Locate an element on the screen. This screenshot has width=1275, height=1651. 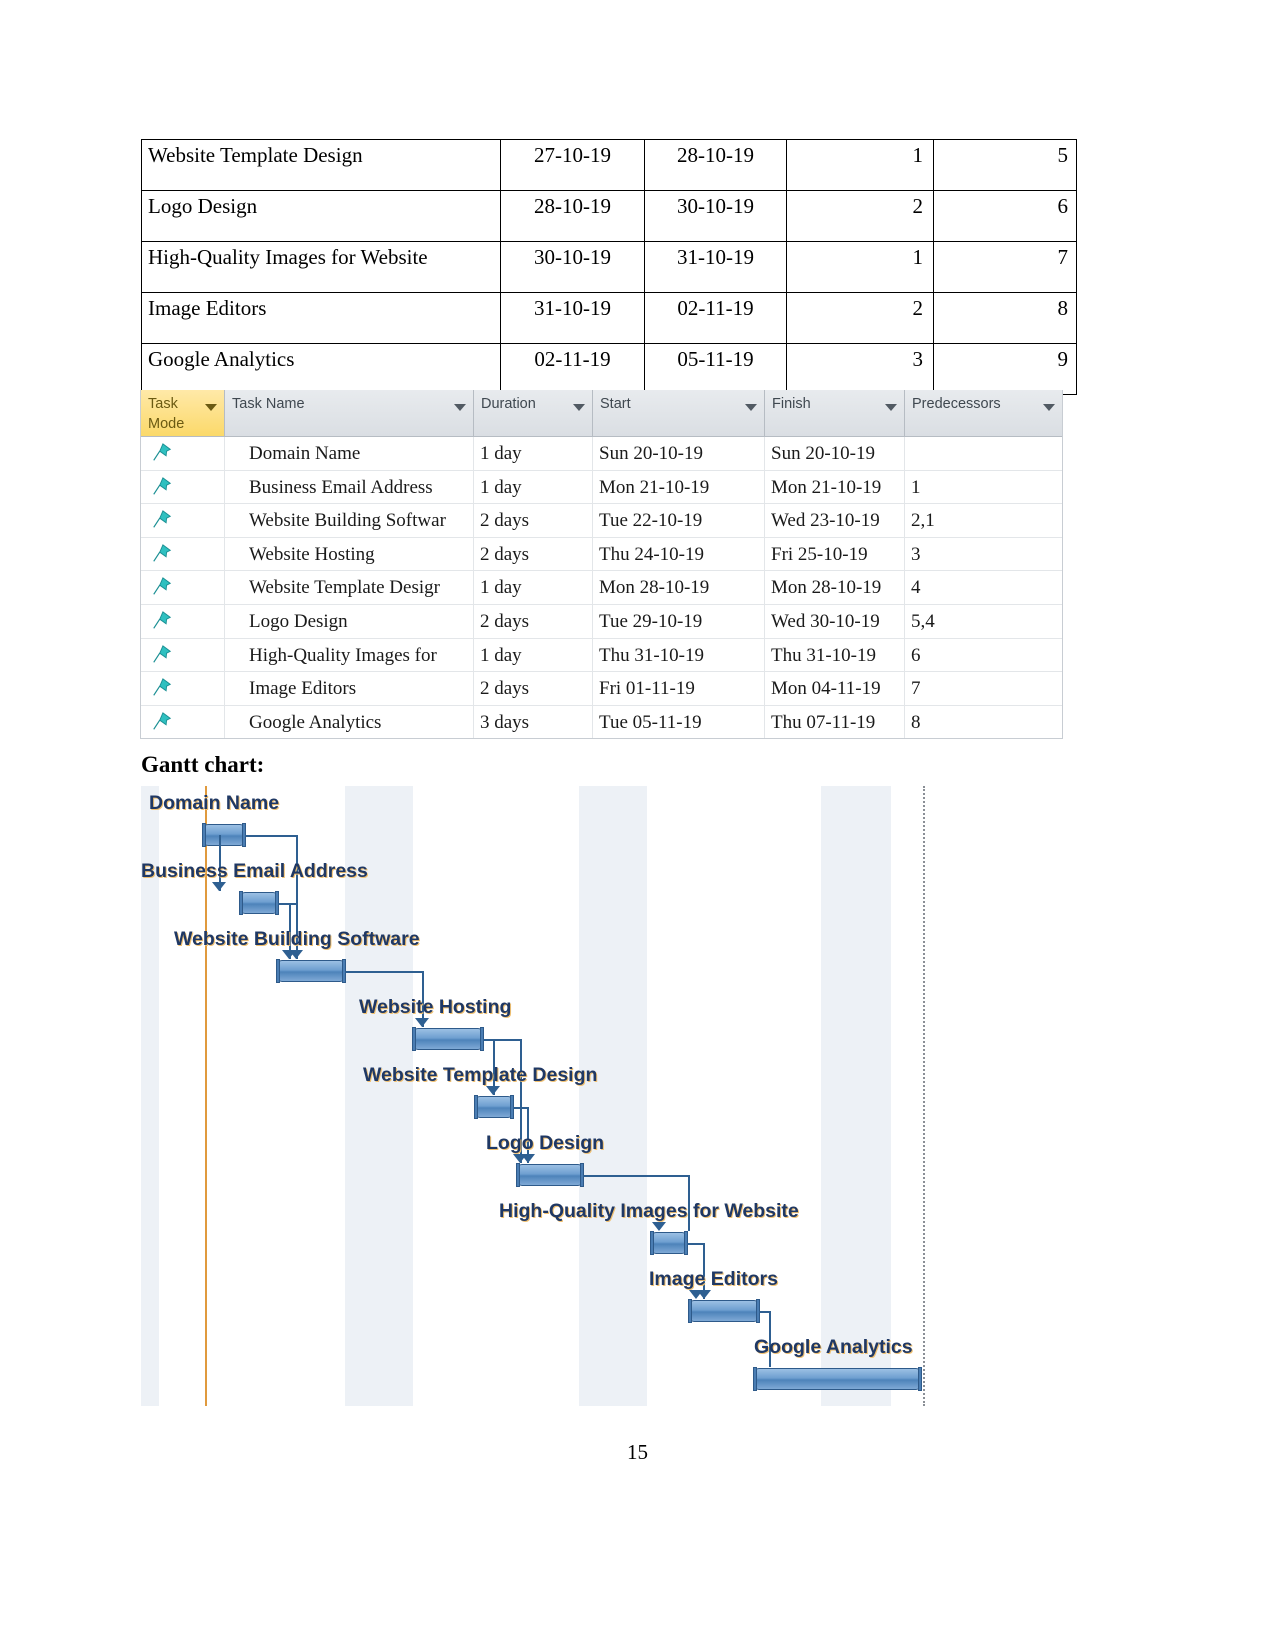
cell-duration: 1 day is located at coordinates (533, 487).